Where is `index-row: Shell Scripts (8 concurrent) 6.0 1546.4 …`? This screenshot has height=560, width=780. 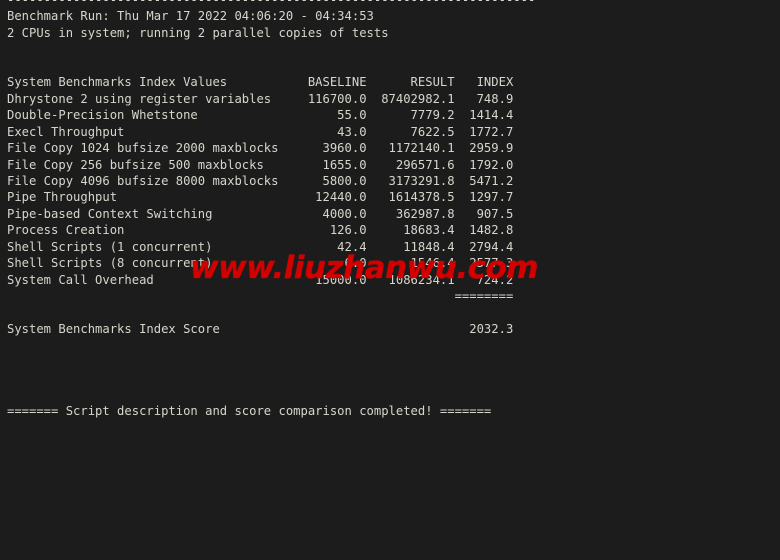 index-row: Shell Scripts (8 concurrent) 6.0 1546.4 … is located at coordinates (260, 263).